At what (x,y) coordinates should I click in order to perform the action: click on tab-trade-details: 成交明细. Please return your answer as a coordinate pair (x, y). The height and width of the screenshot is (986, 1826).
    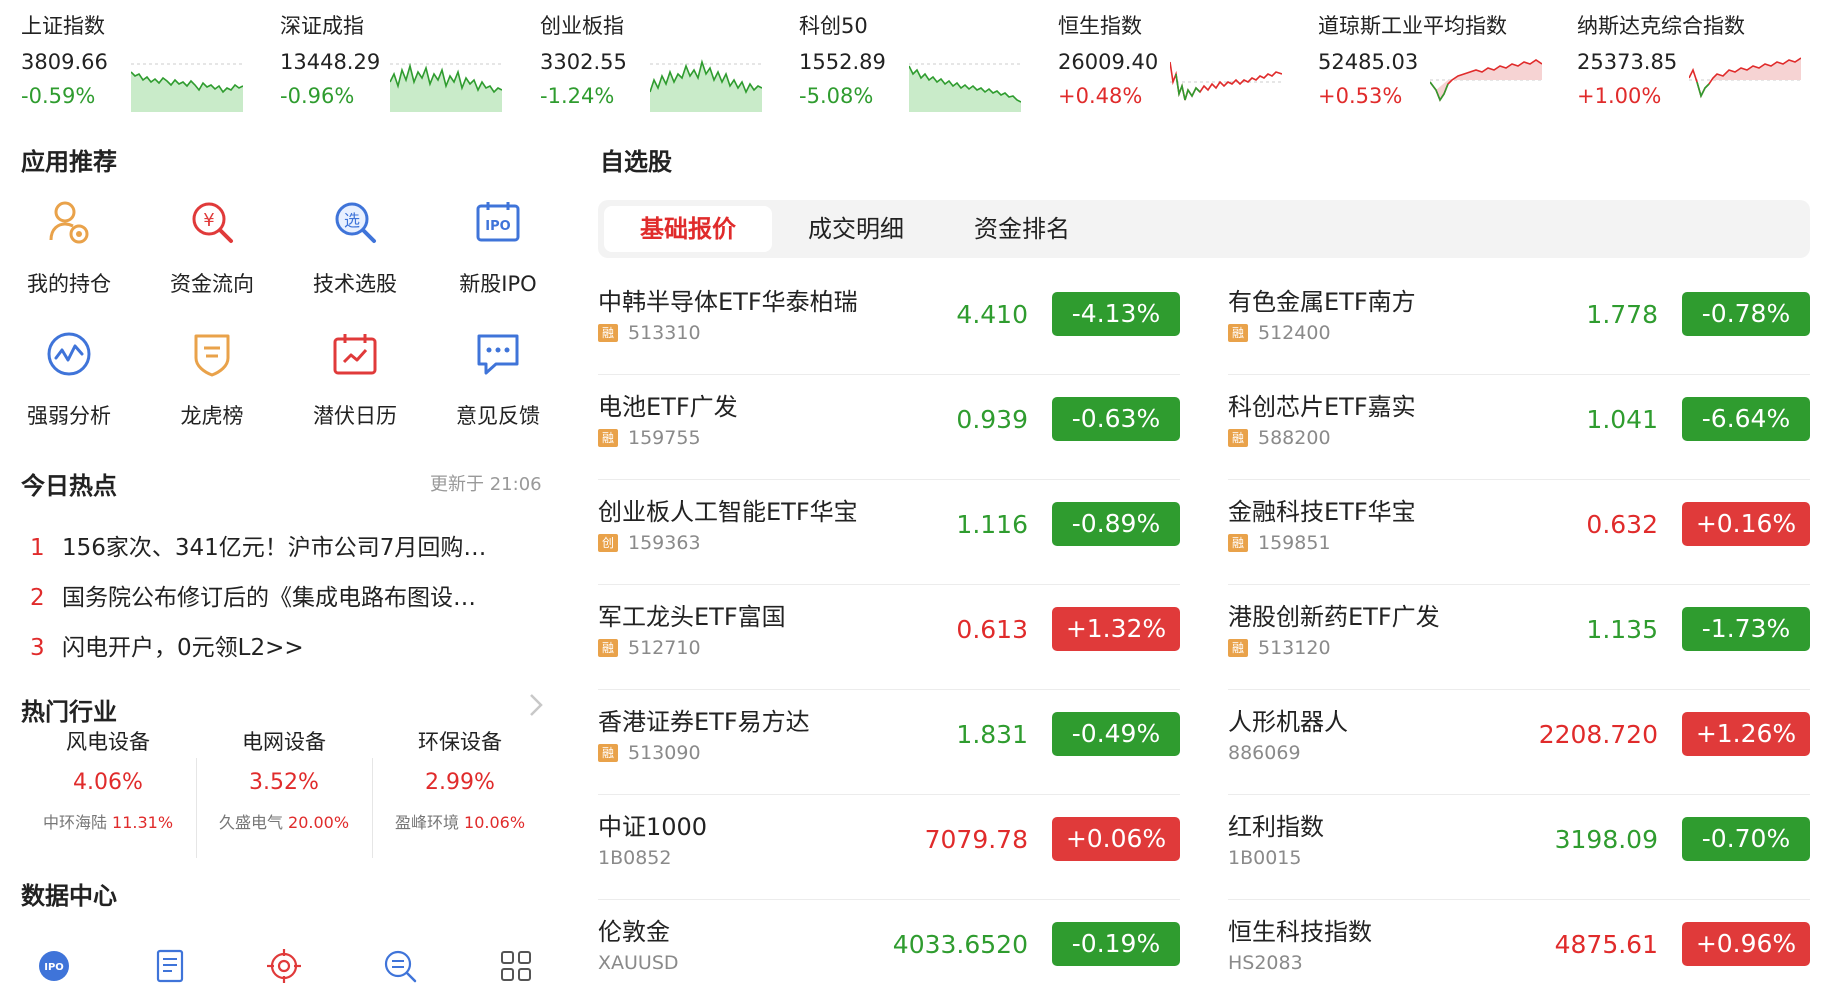
    Looking at the image, I should click on (856, 229).